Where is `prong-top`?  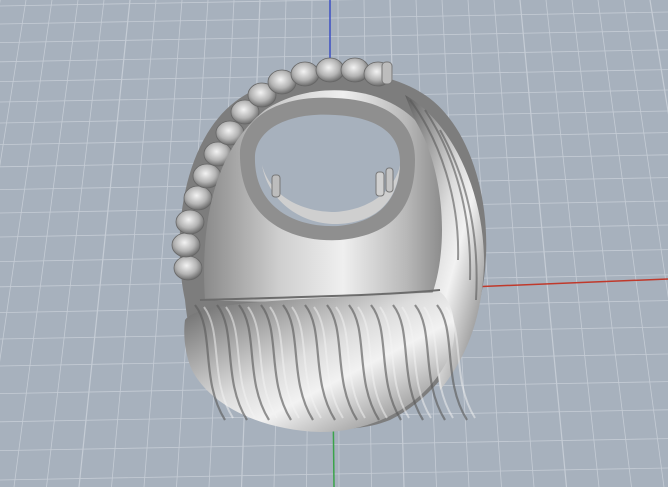 prong-top is located at coordinates (387, 73).